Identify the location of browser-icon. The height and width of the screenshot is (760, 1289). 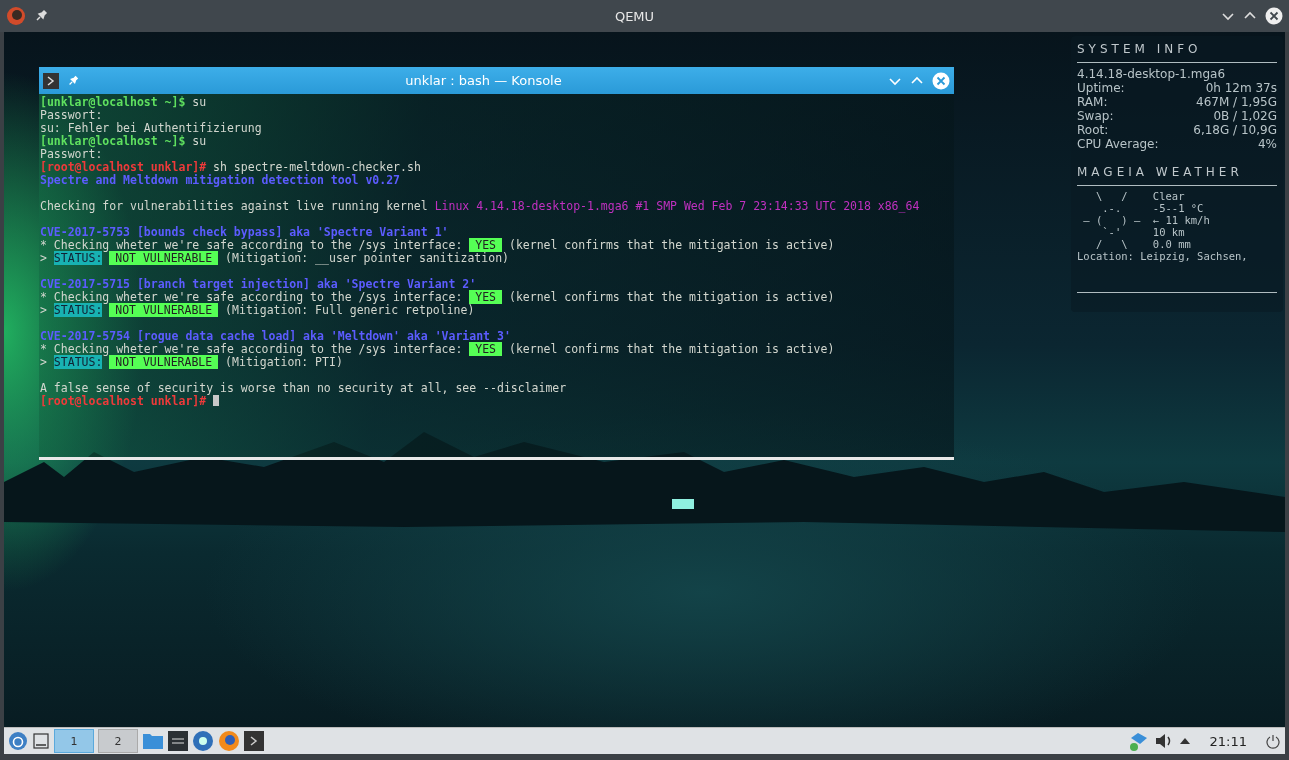
(229, 741).